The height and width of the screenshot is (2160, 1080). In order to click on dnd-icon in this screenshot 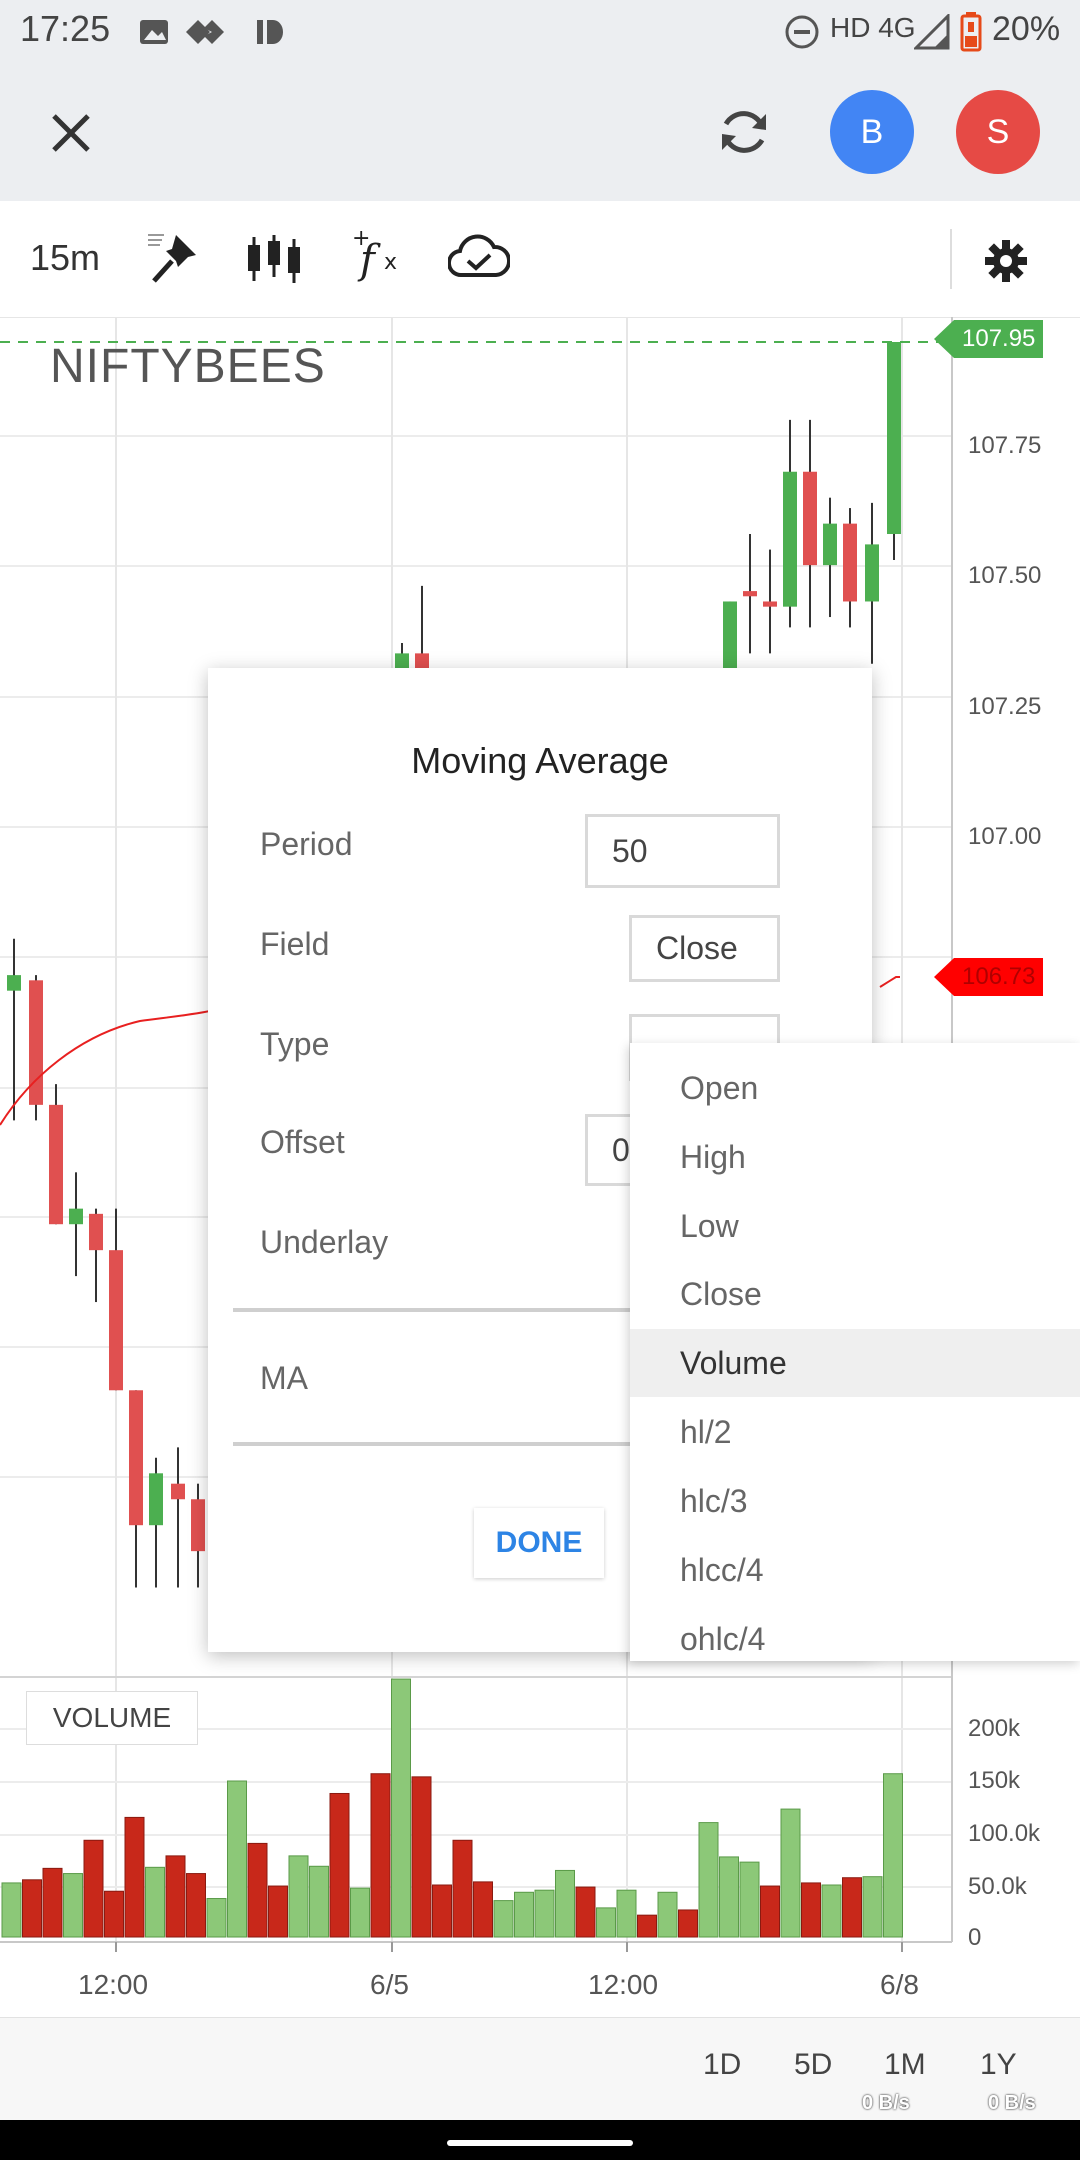, I will do `click(802, 32)`.